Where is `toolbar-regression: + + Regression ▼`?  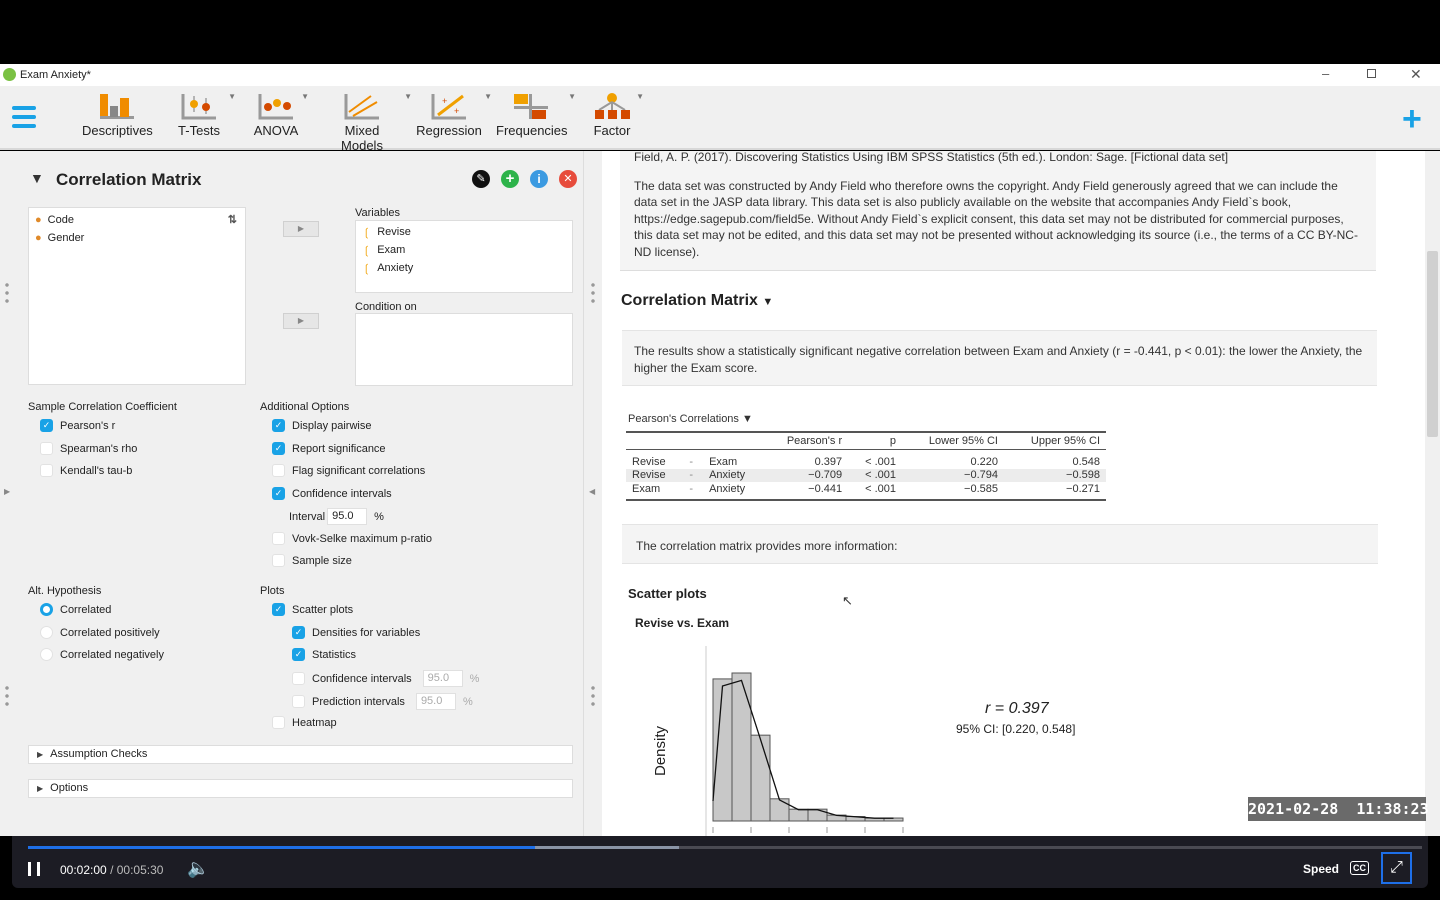
toolbar-regression: + + Regression ▼ is located at coordinates (454, 115).